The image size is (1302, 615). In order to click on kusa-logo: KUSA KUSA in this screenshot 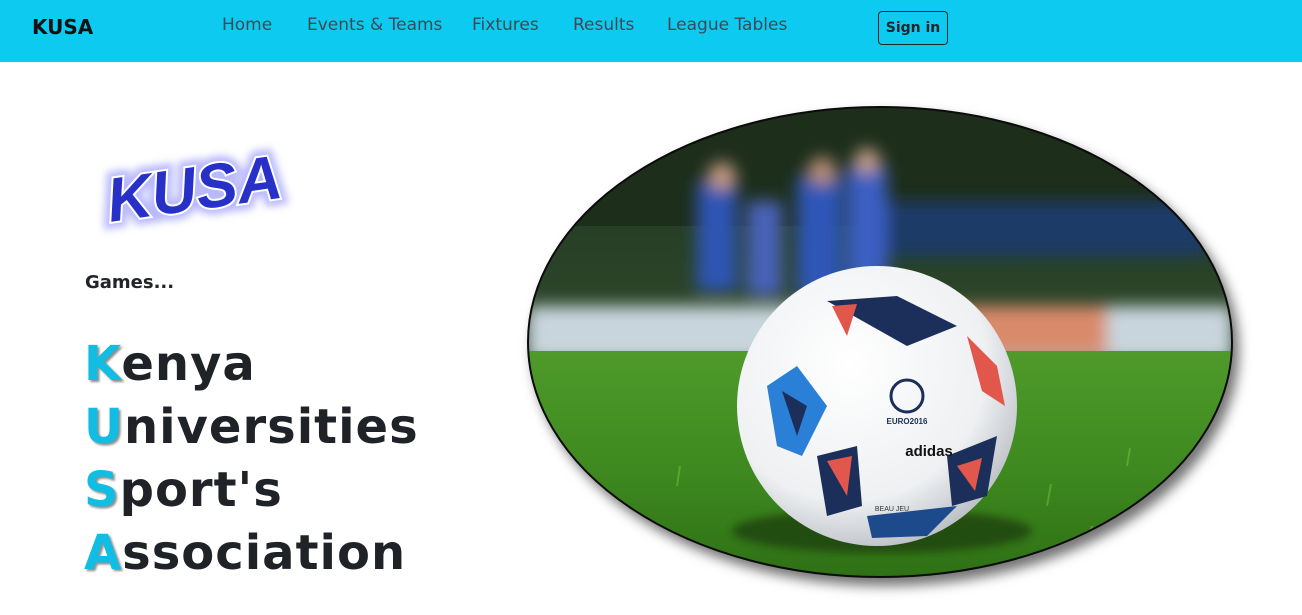, I will do `click(195, 189)`.